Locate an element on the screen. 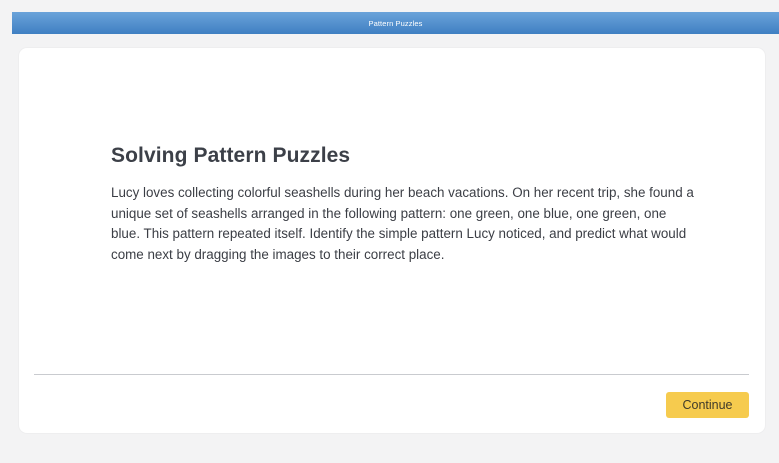  lesson-heading: Solving Pattern Puzzles is located at coordinates (231, 155).